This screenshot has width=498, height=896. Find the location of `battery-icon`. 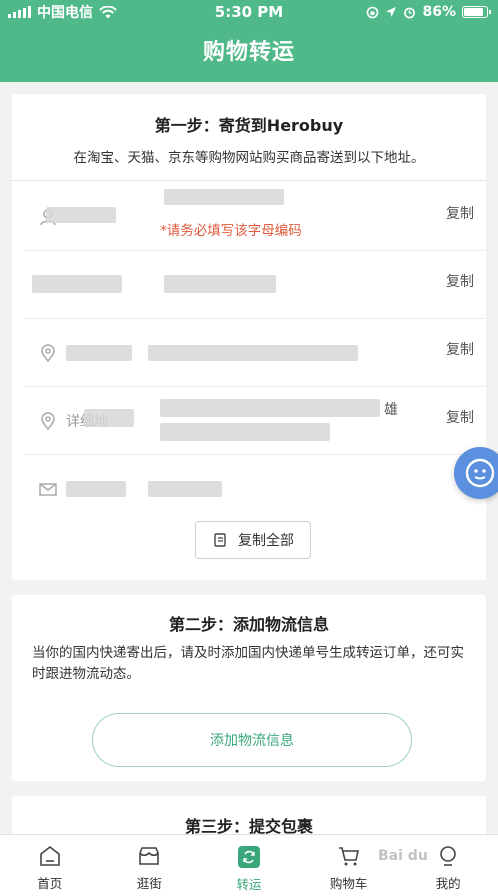

battery-icon is located at coordinates (476, 12).